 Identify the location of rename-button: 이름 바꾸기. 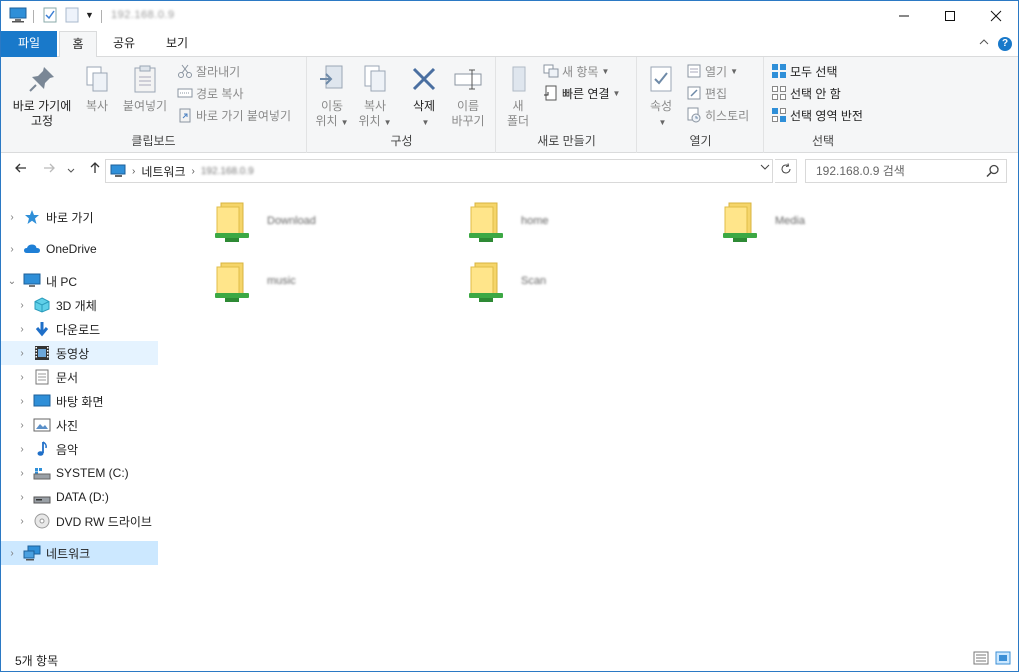
(468, 96).